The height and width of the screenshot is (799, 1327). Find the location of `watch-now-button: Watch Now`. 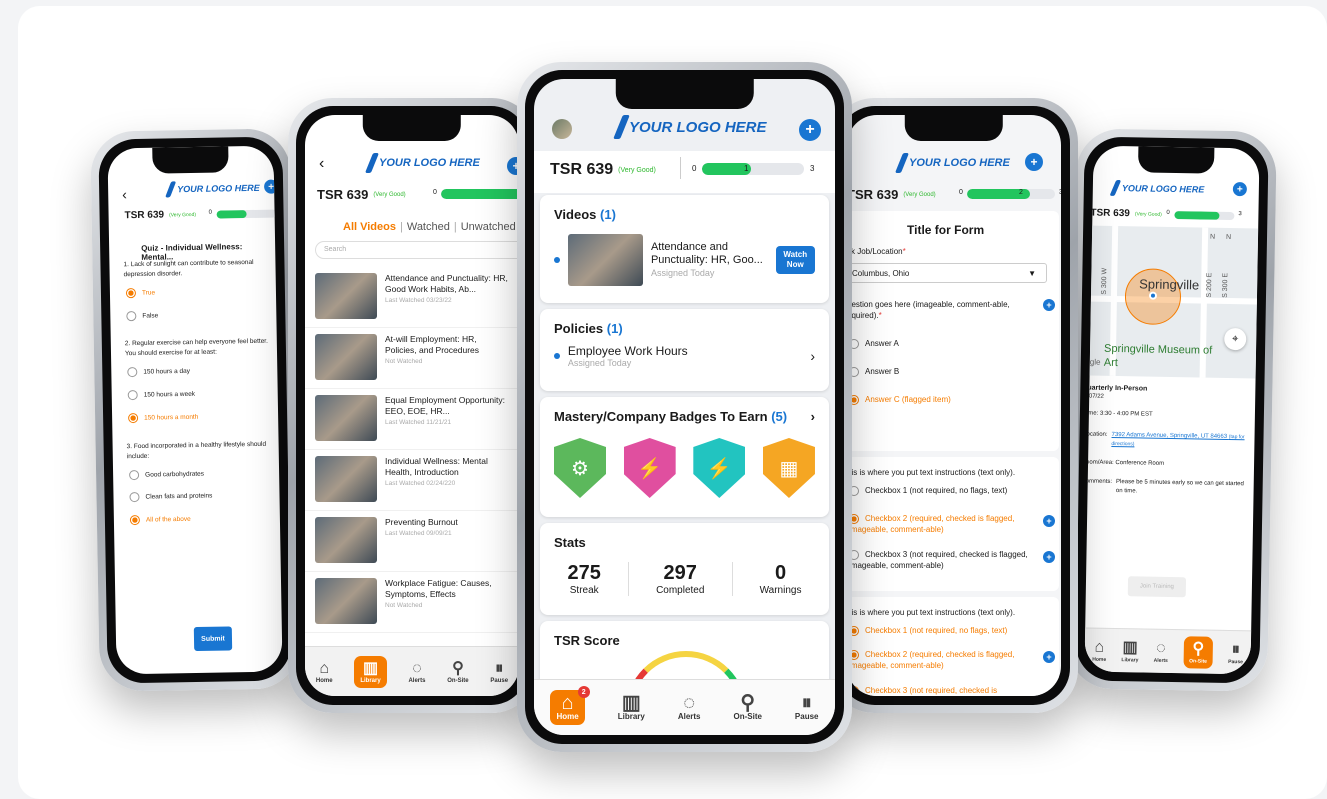

watch-now-button: Watch Now is located at coordinates (795, 260).